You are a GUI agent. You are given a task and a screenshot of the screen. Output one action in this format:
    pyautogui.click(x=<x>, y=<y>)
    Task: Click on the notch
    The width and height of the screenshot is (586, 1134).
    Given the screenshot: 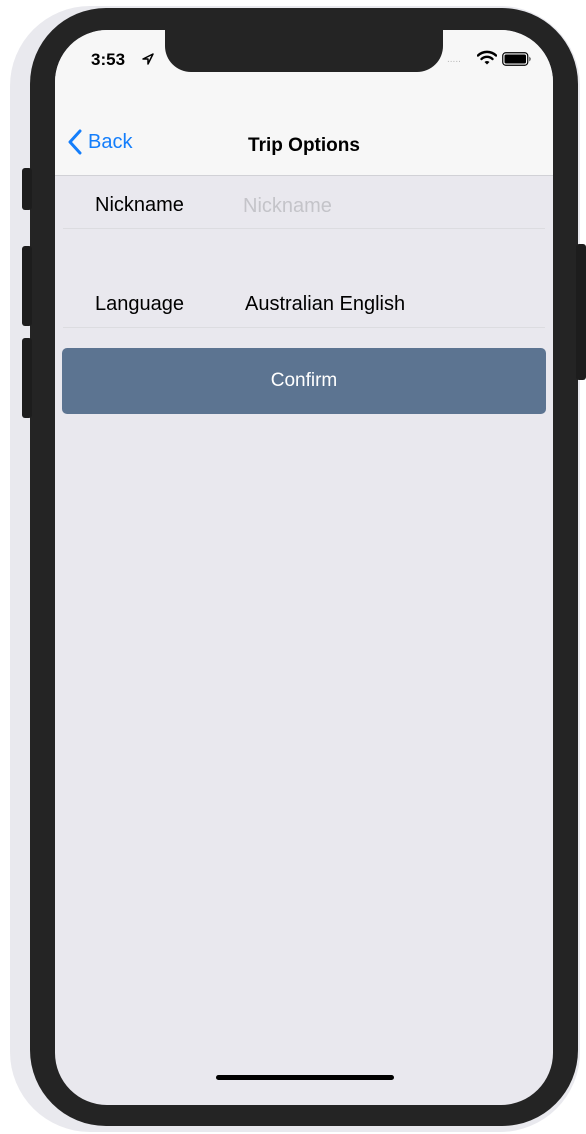 What is the action you would take?
    pyautogui.click(x=304, y=51)
    